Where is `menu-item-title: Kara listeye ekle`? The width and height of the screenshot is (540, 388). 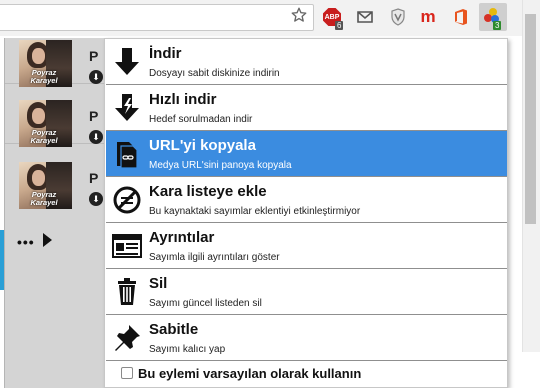
menu-item-title: Kara listeye ekle is located at coordinates (208, 191).